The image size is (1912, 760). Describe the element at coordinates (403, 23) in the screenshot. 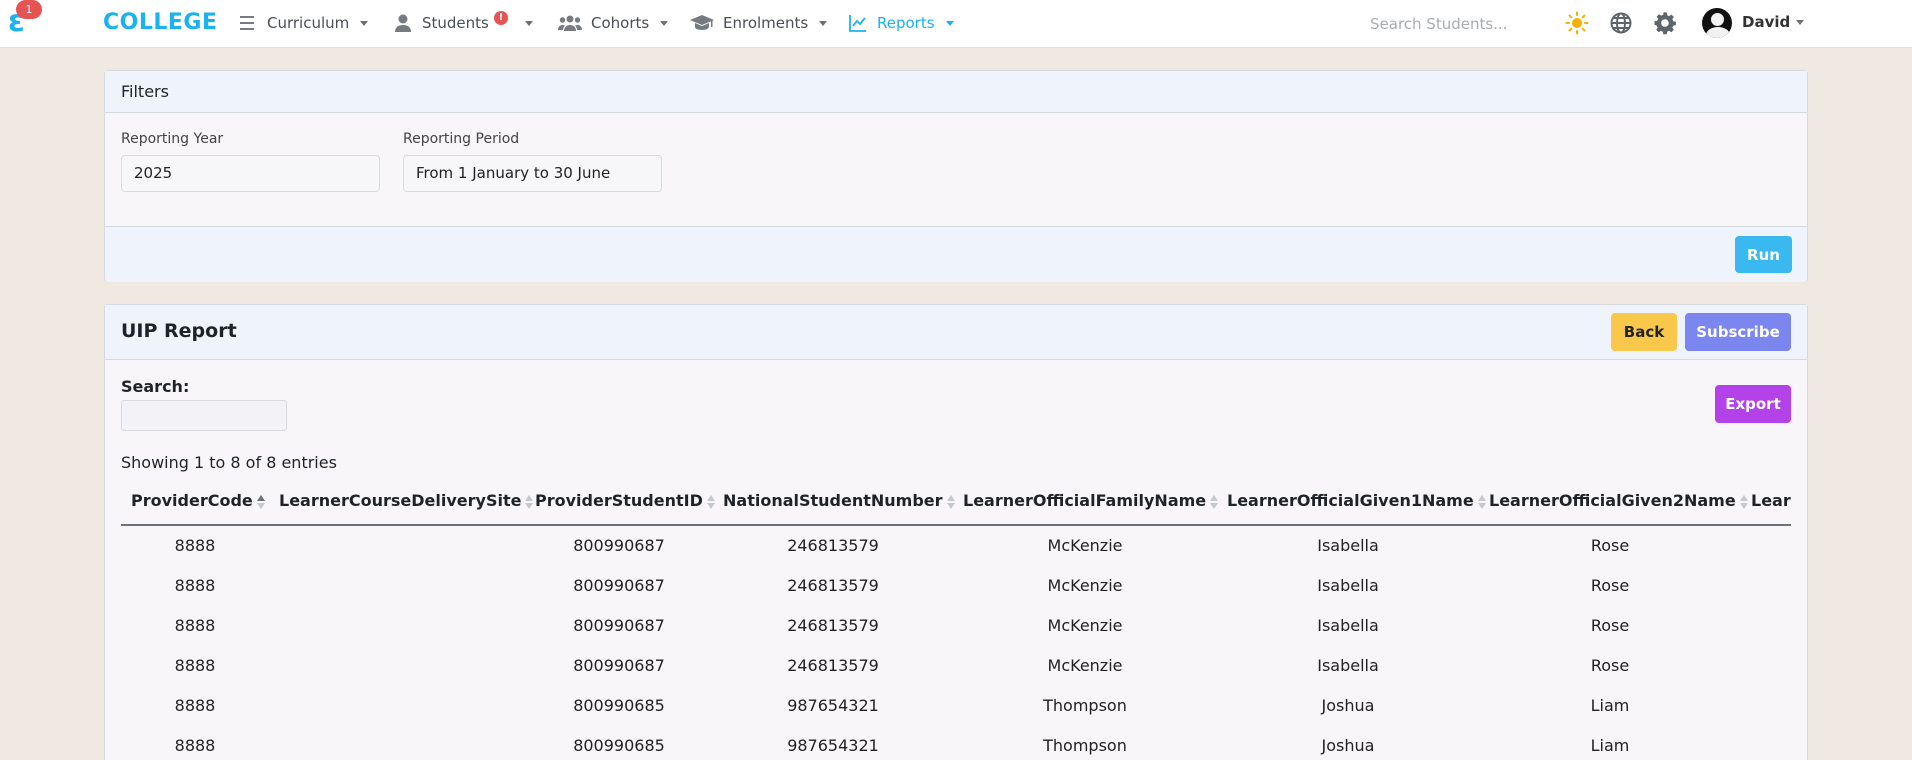

I see `user-icon` at that location.